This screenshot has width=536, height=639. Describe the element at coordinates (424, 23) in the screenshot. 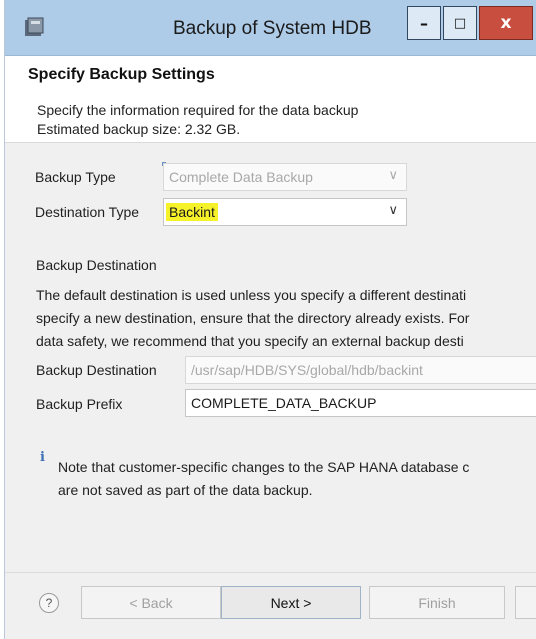

I see `minimize-button: –` at that location.